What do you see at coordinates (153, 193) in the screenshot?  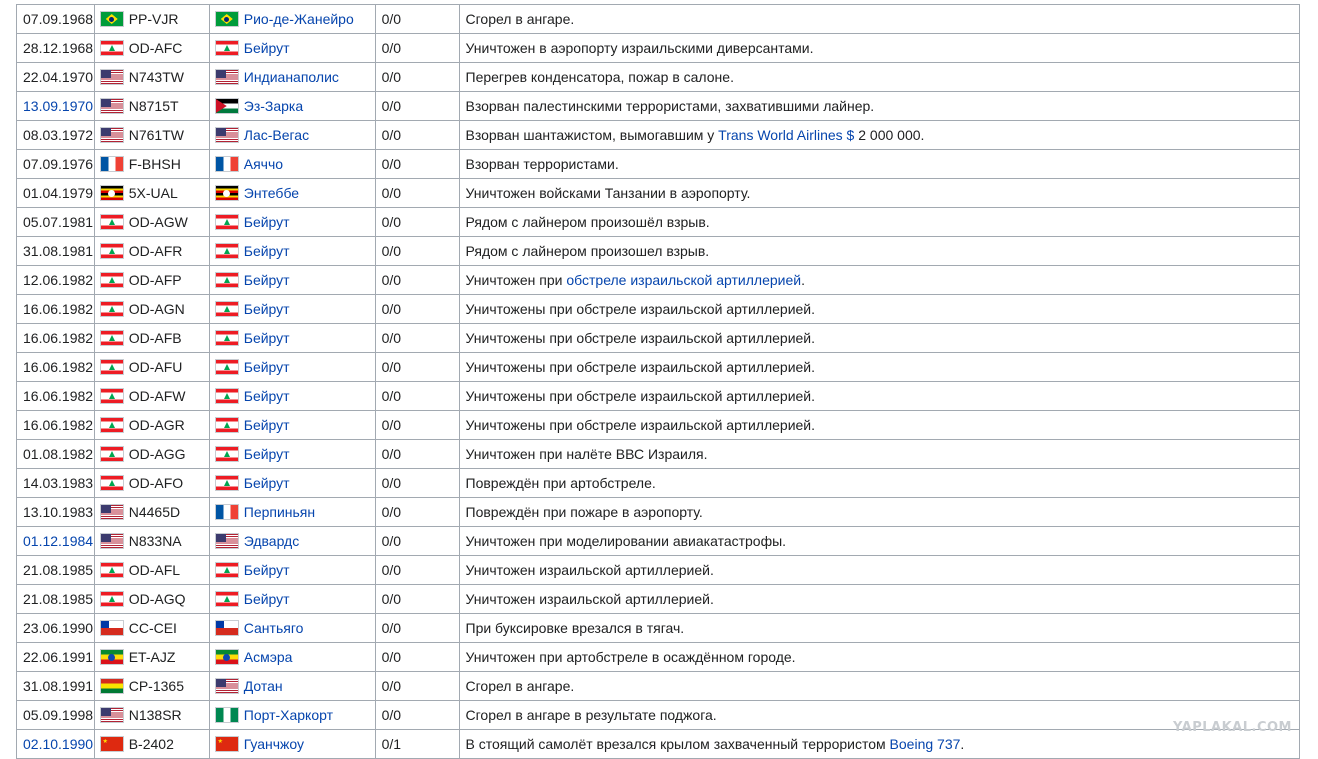 I see `registration-text: 5X-UAL` at bounding box center [153, 193].